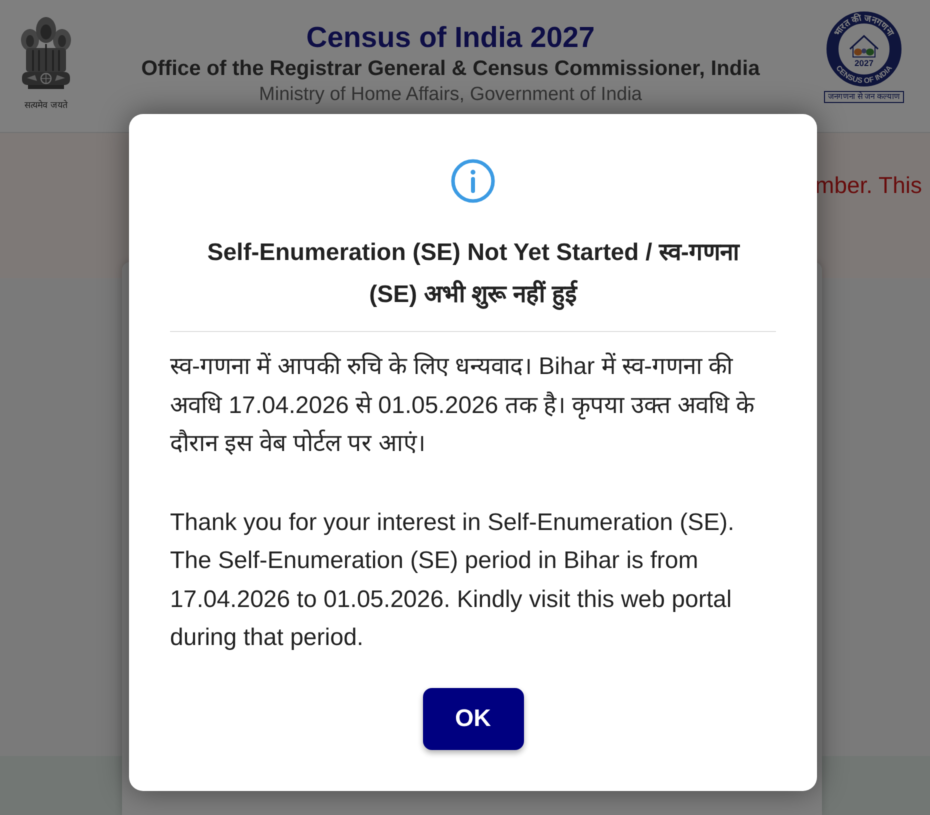 The image size is (930, 815). What do you see at coordinates (473, 181) in the screenshot?
I see `info-icon` at bounding box center [473, 181].